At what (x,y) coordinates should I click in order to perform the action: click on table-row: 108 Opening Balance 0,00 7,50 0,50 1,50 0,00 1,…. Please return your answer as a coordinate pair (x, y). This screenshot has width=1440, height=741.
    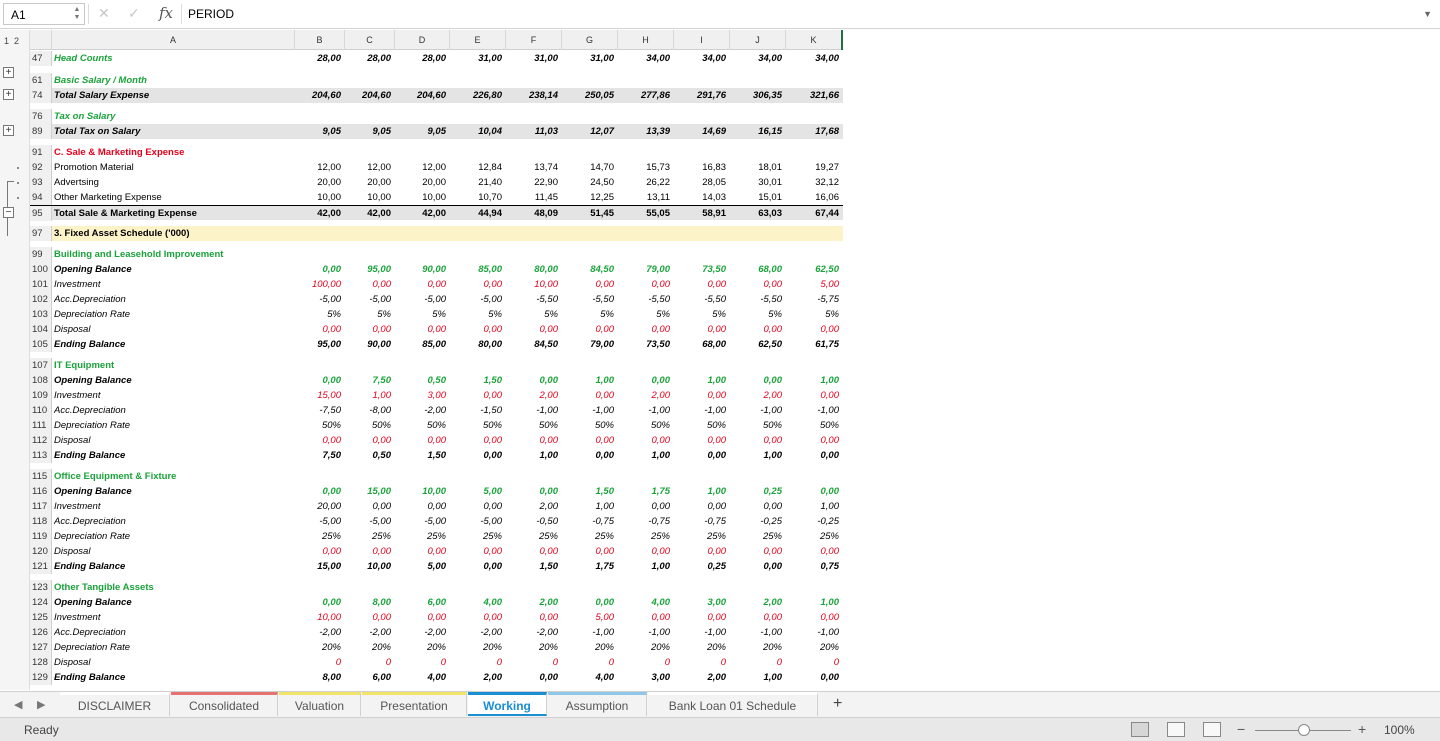
    Looking at the image, I should click on (436, 380).